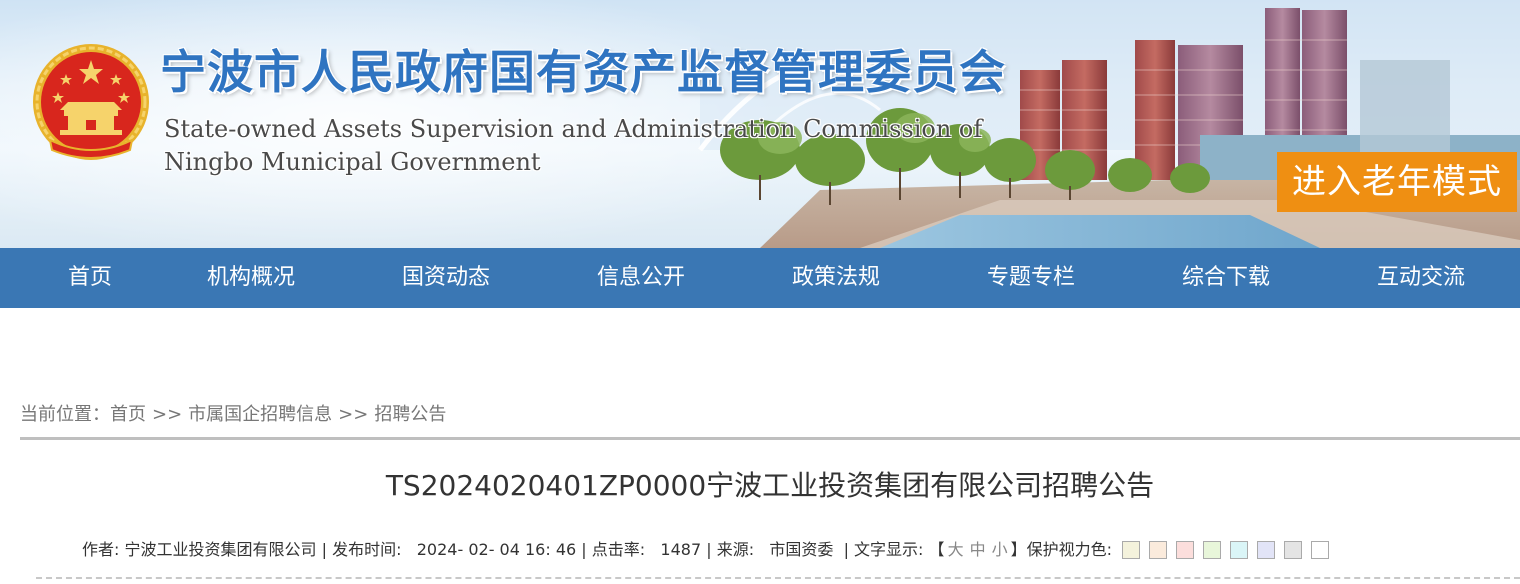 The width and height of the screenshot is (1520, 584). I want to click on clicks-value: 1487, so click(681, 549).